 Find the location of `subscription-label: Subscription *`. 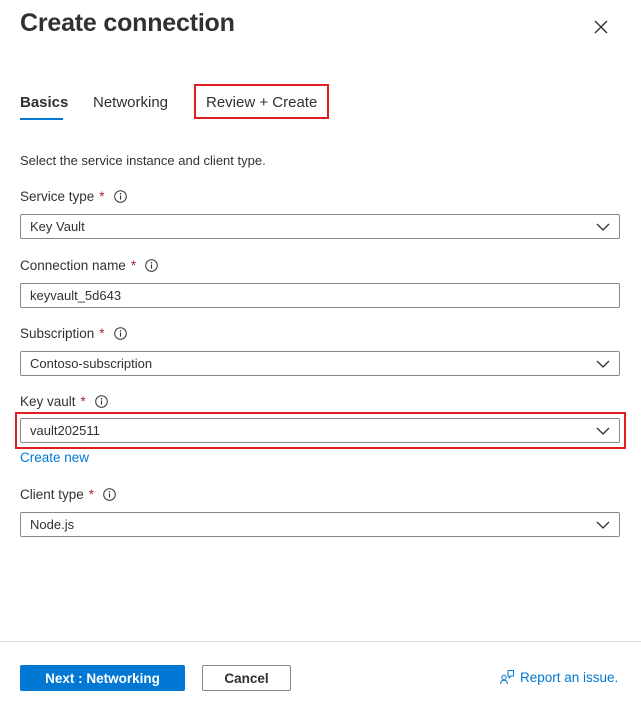

subscription-label: Subscription * is located at coordinates (73, 333).